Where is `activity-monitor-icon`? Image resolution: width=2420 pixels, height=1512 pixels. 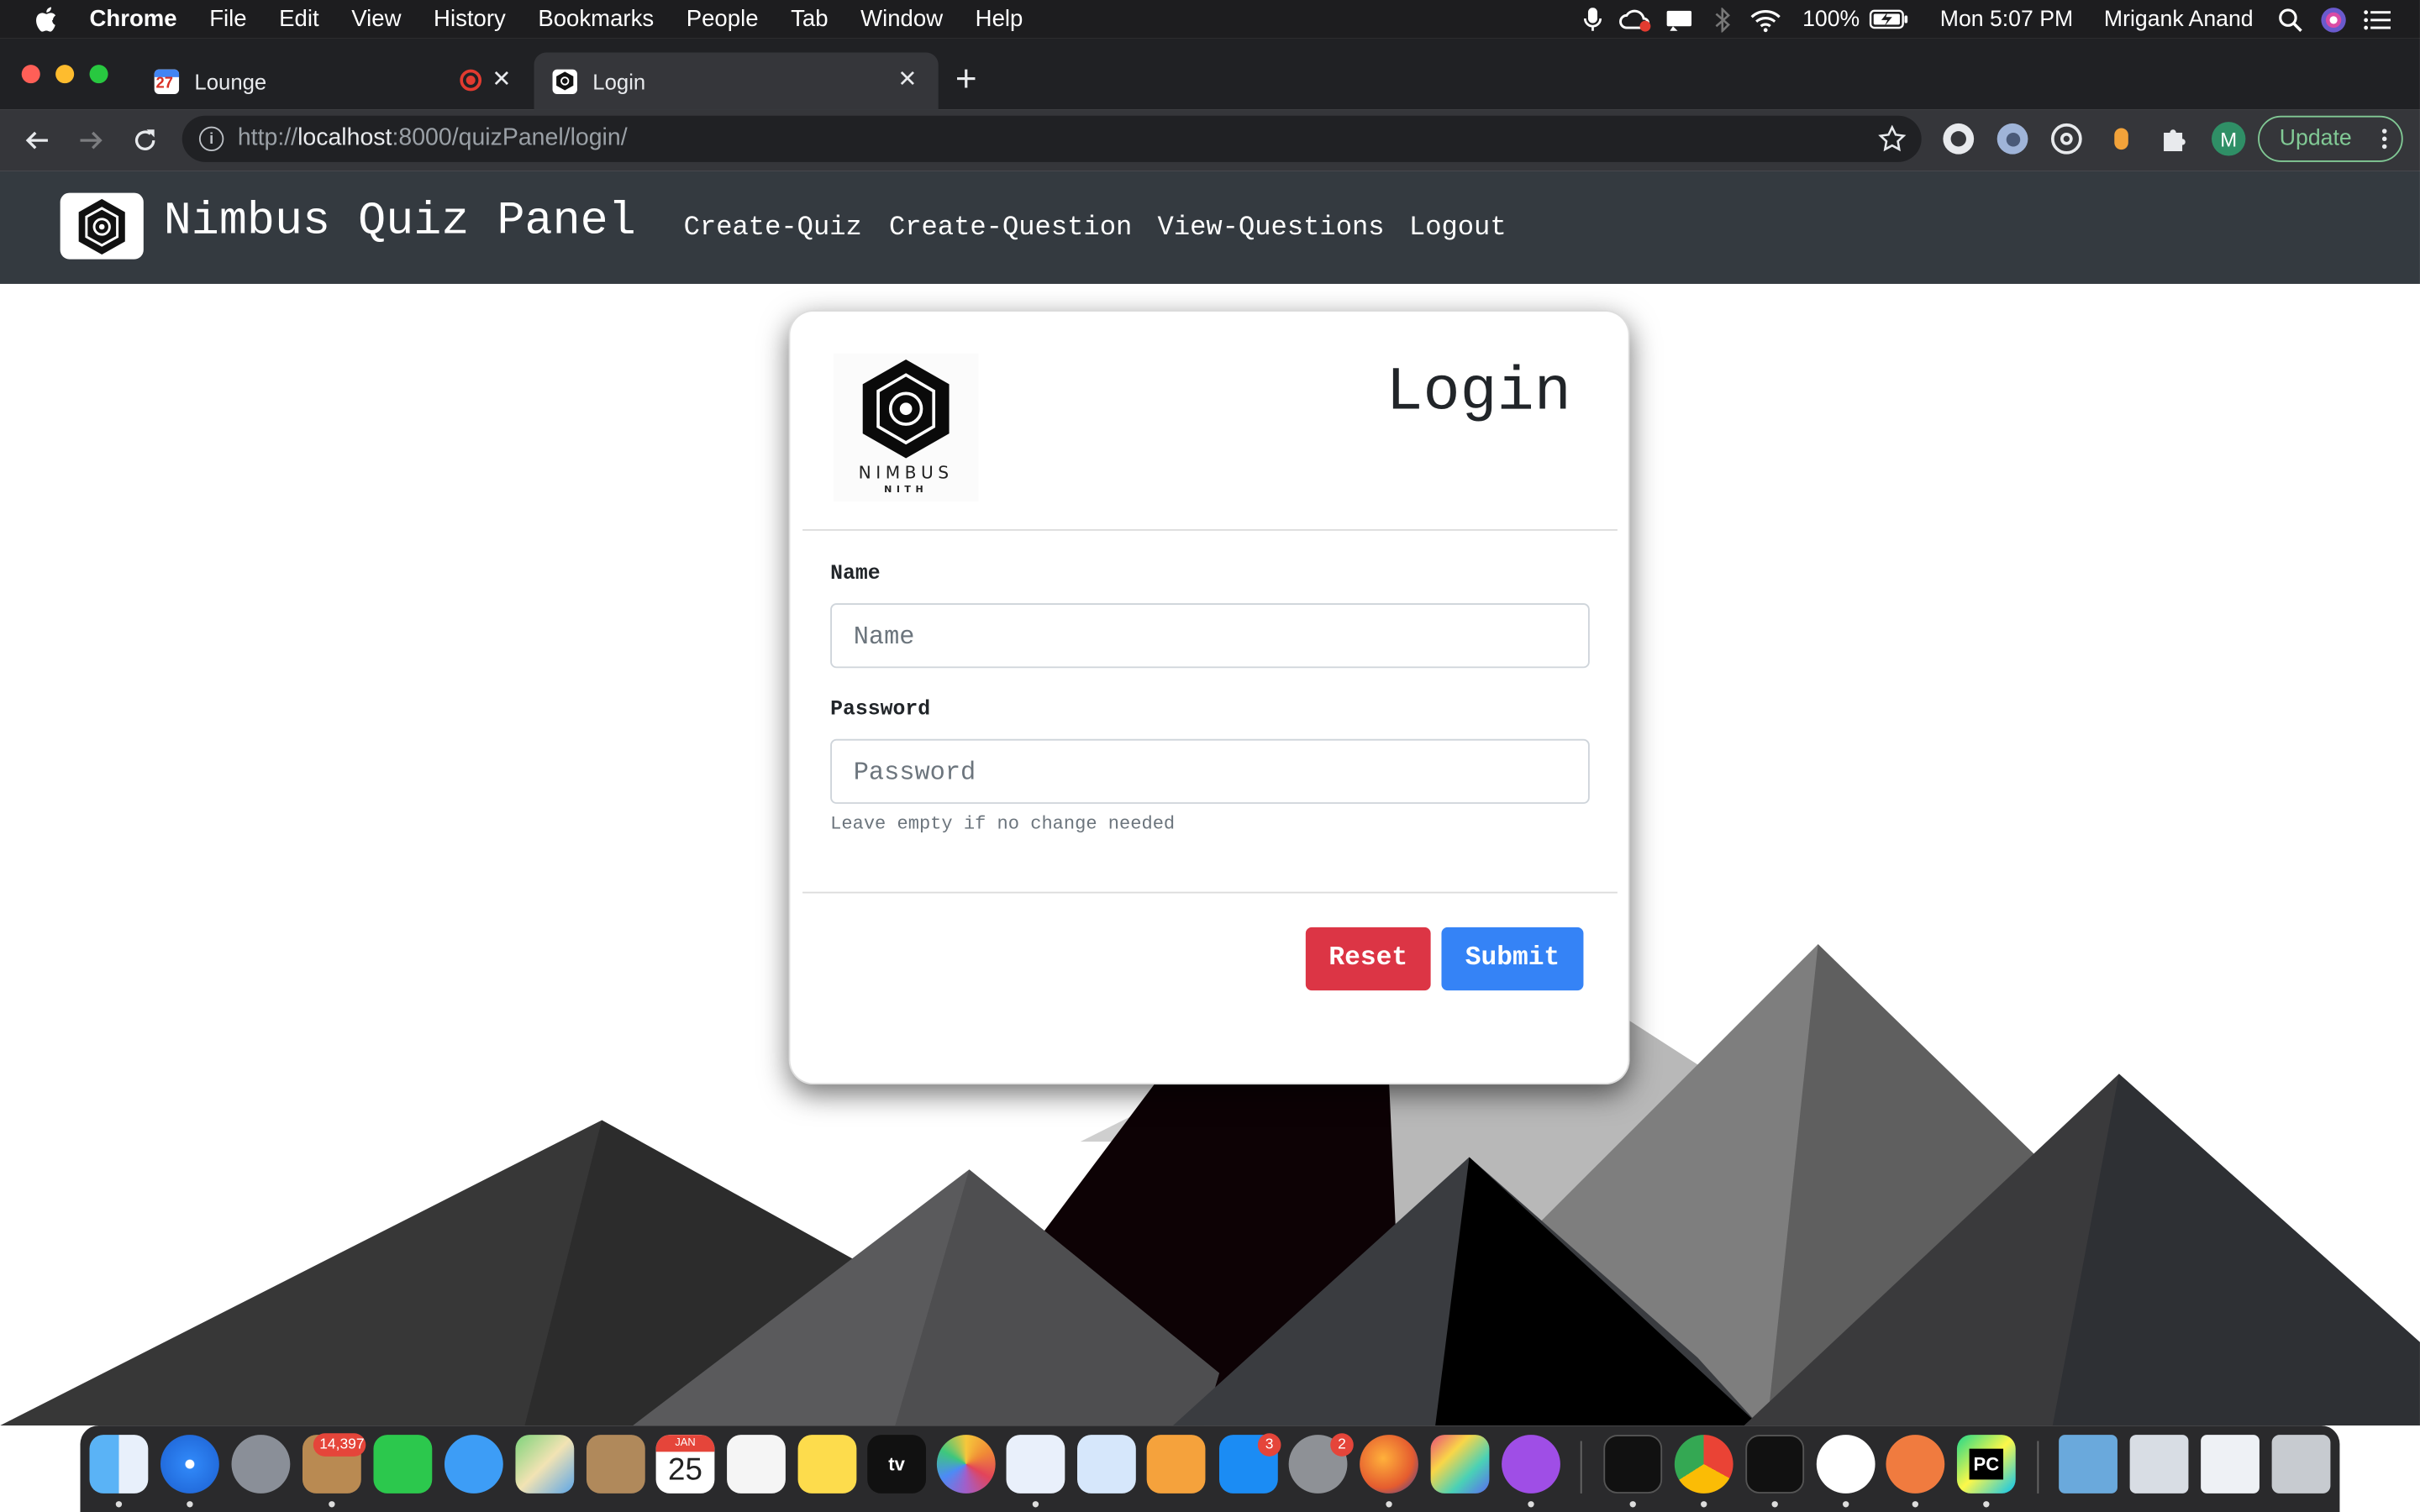
activity-monitor-icon is located at coordinates (1633, 1464).